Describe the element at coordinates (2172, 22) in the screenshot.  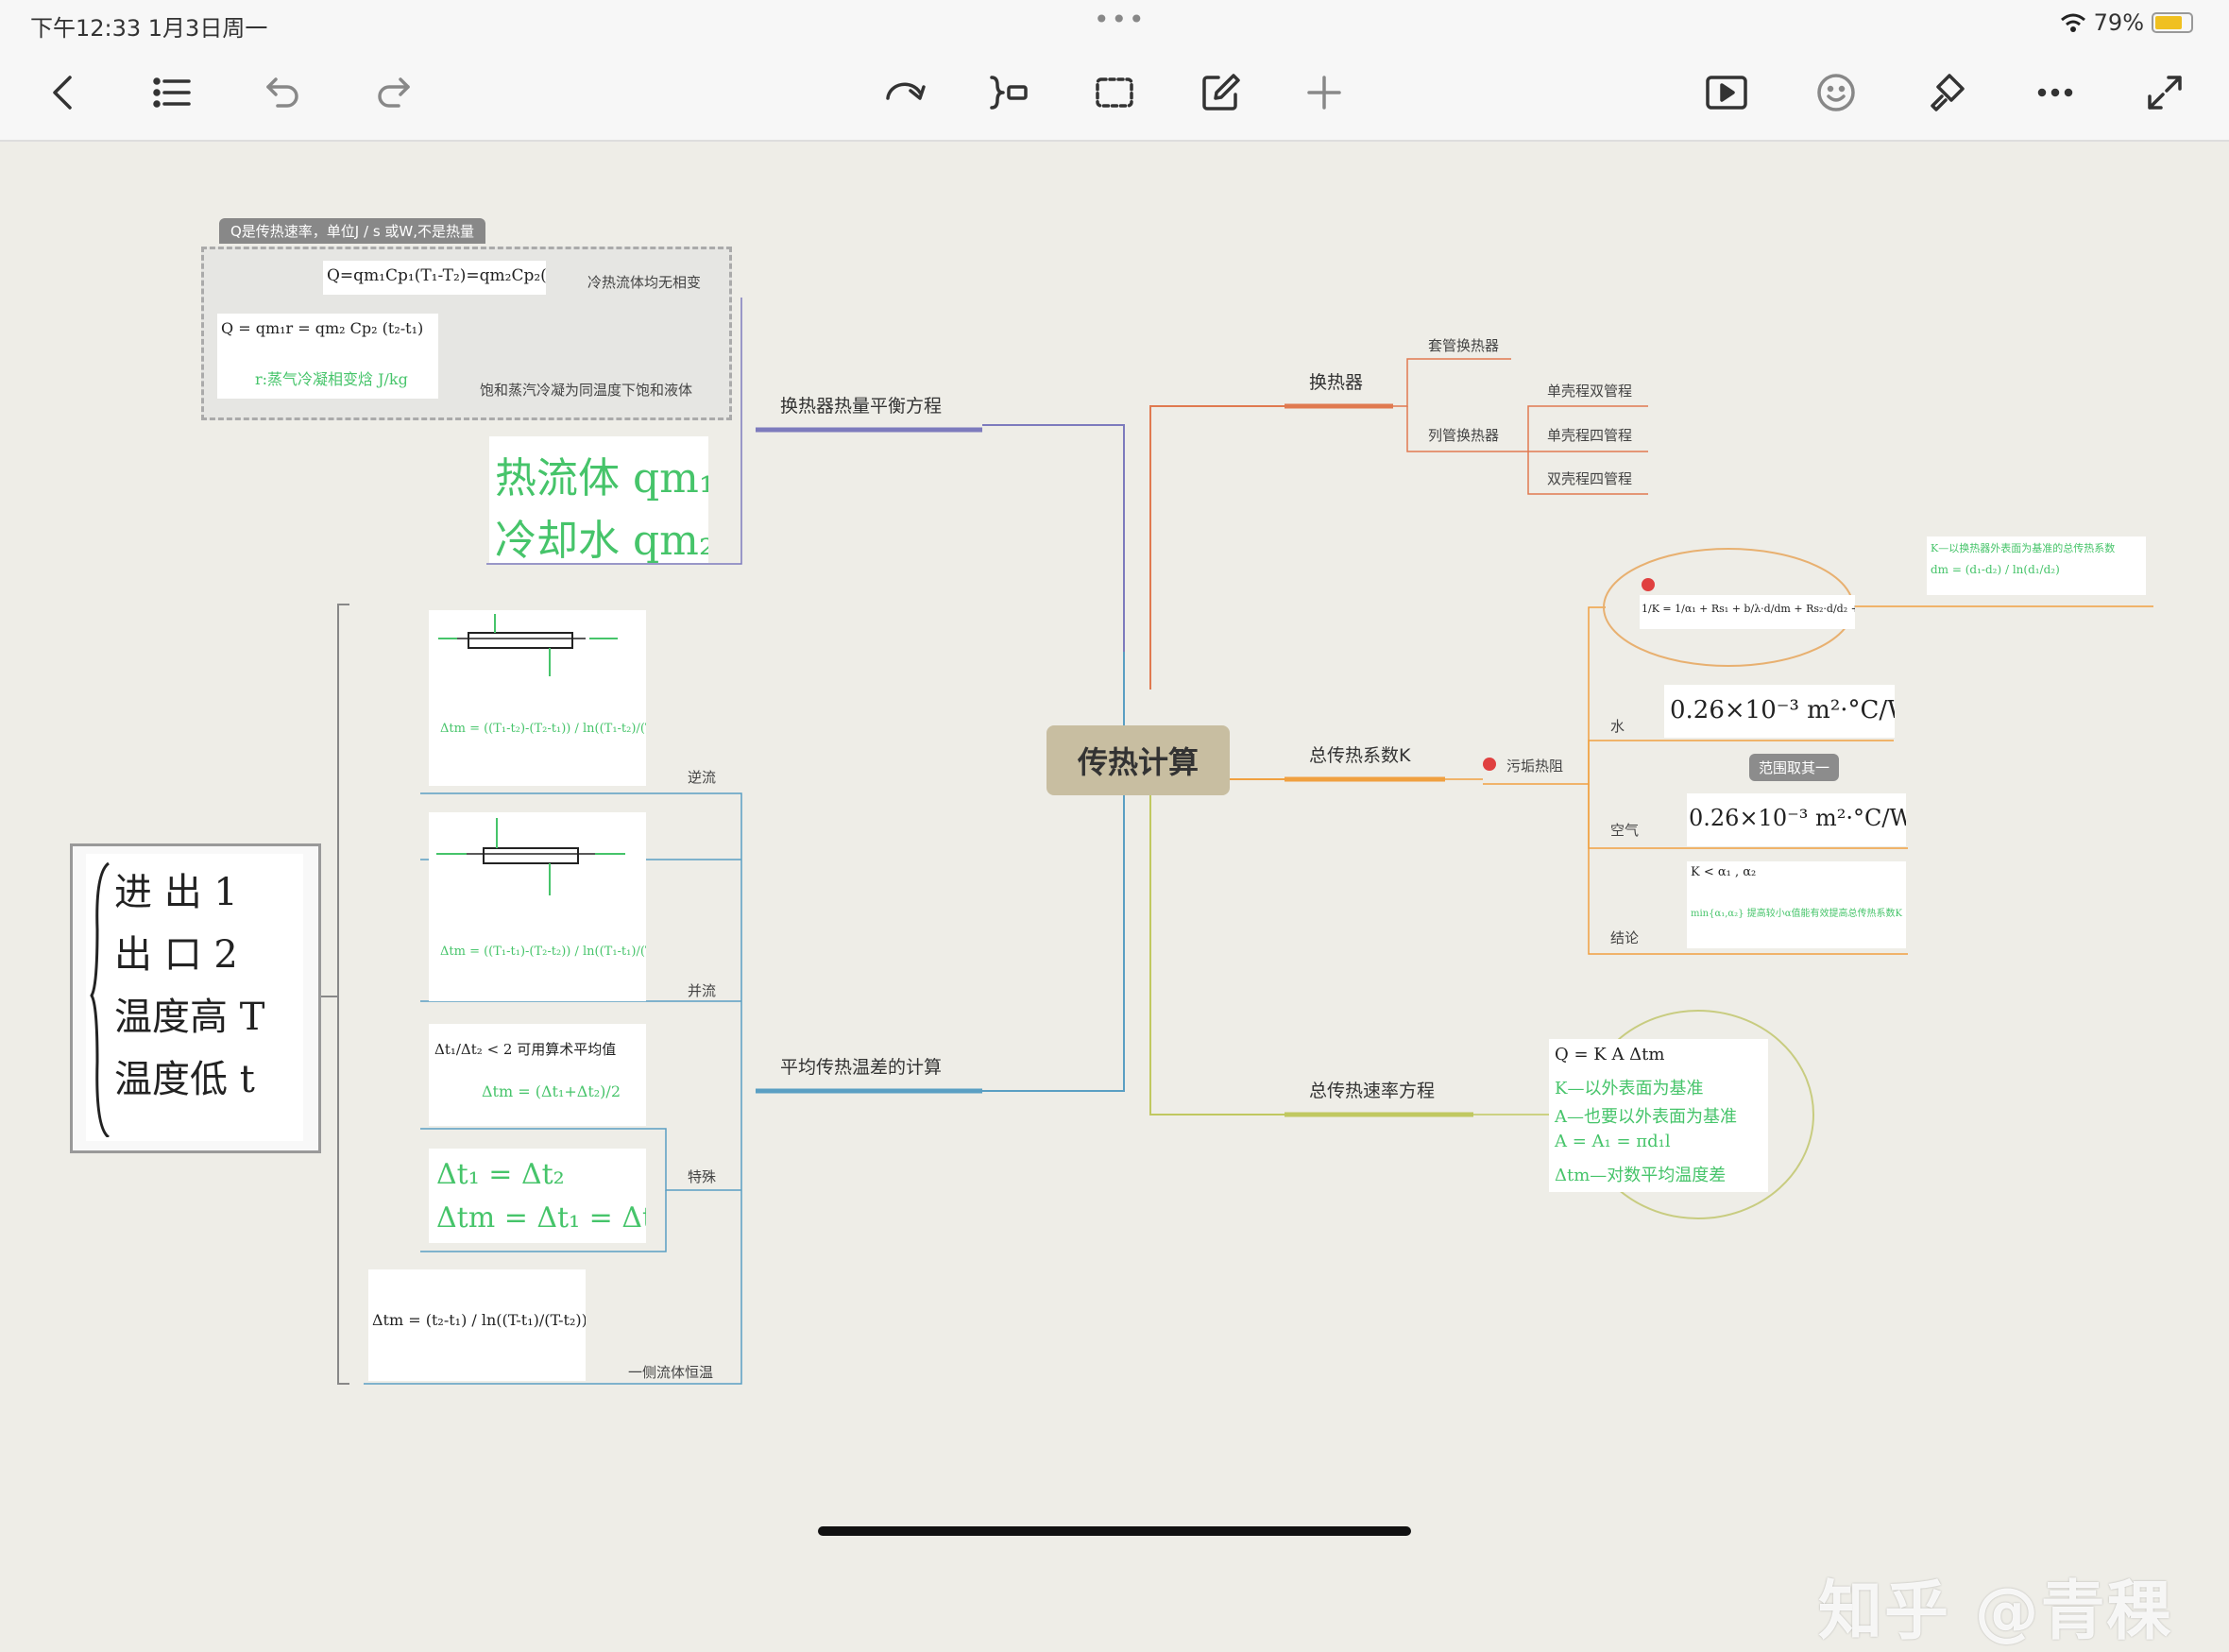
I see `battery-icon` at that location.